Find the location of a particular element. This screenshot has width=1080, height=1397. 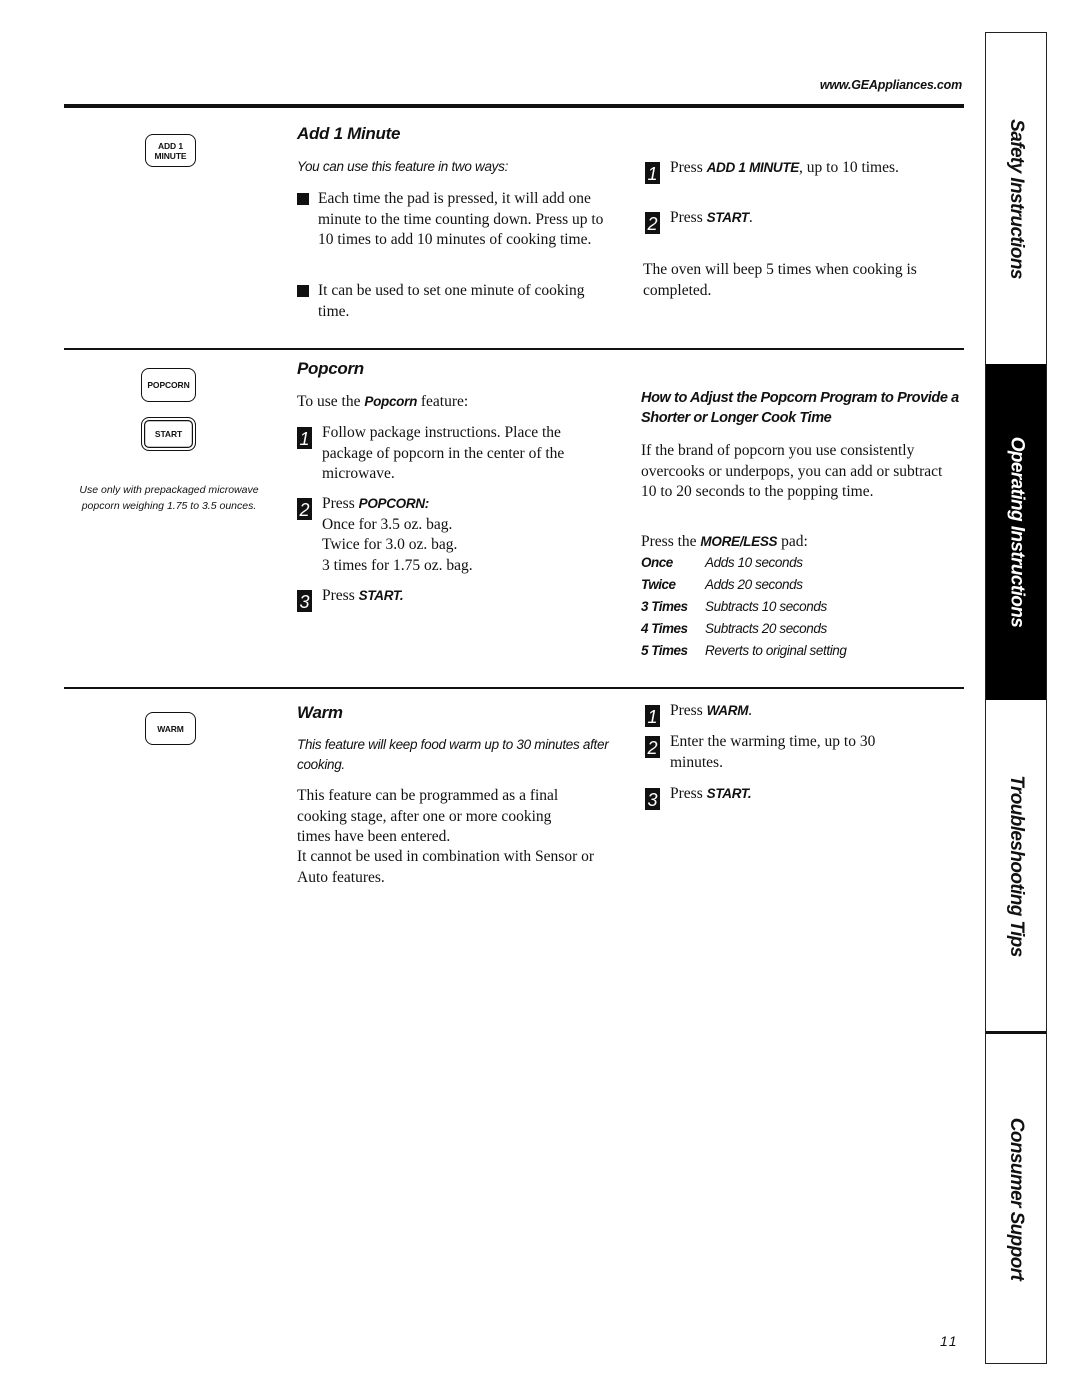

adjust-times: Once is located at coordinates (657, 562).